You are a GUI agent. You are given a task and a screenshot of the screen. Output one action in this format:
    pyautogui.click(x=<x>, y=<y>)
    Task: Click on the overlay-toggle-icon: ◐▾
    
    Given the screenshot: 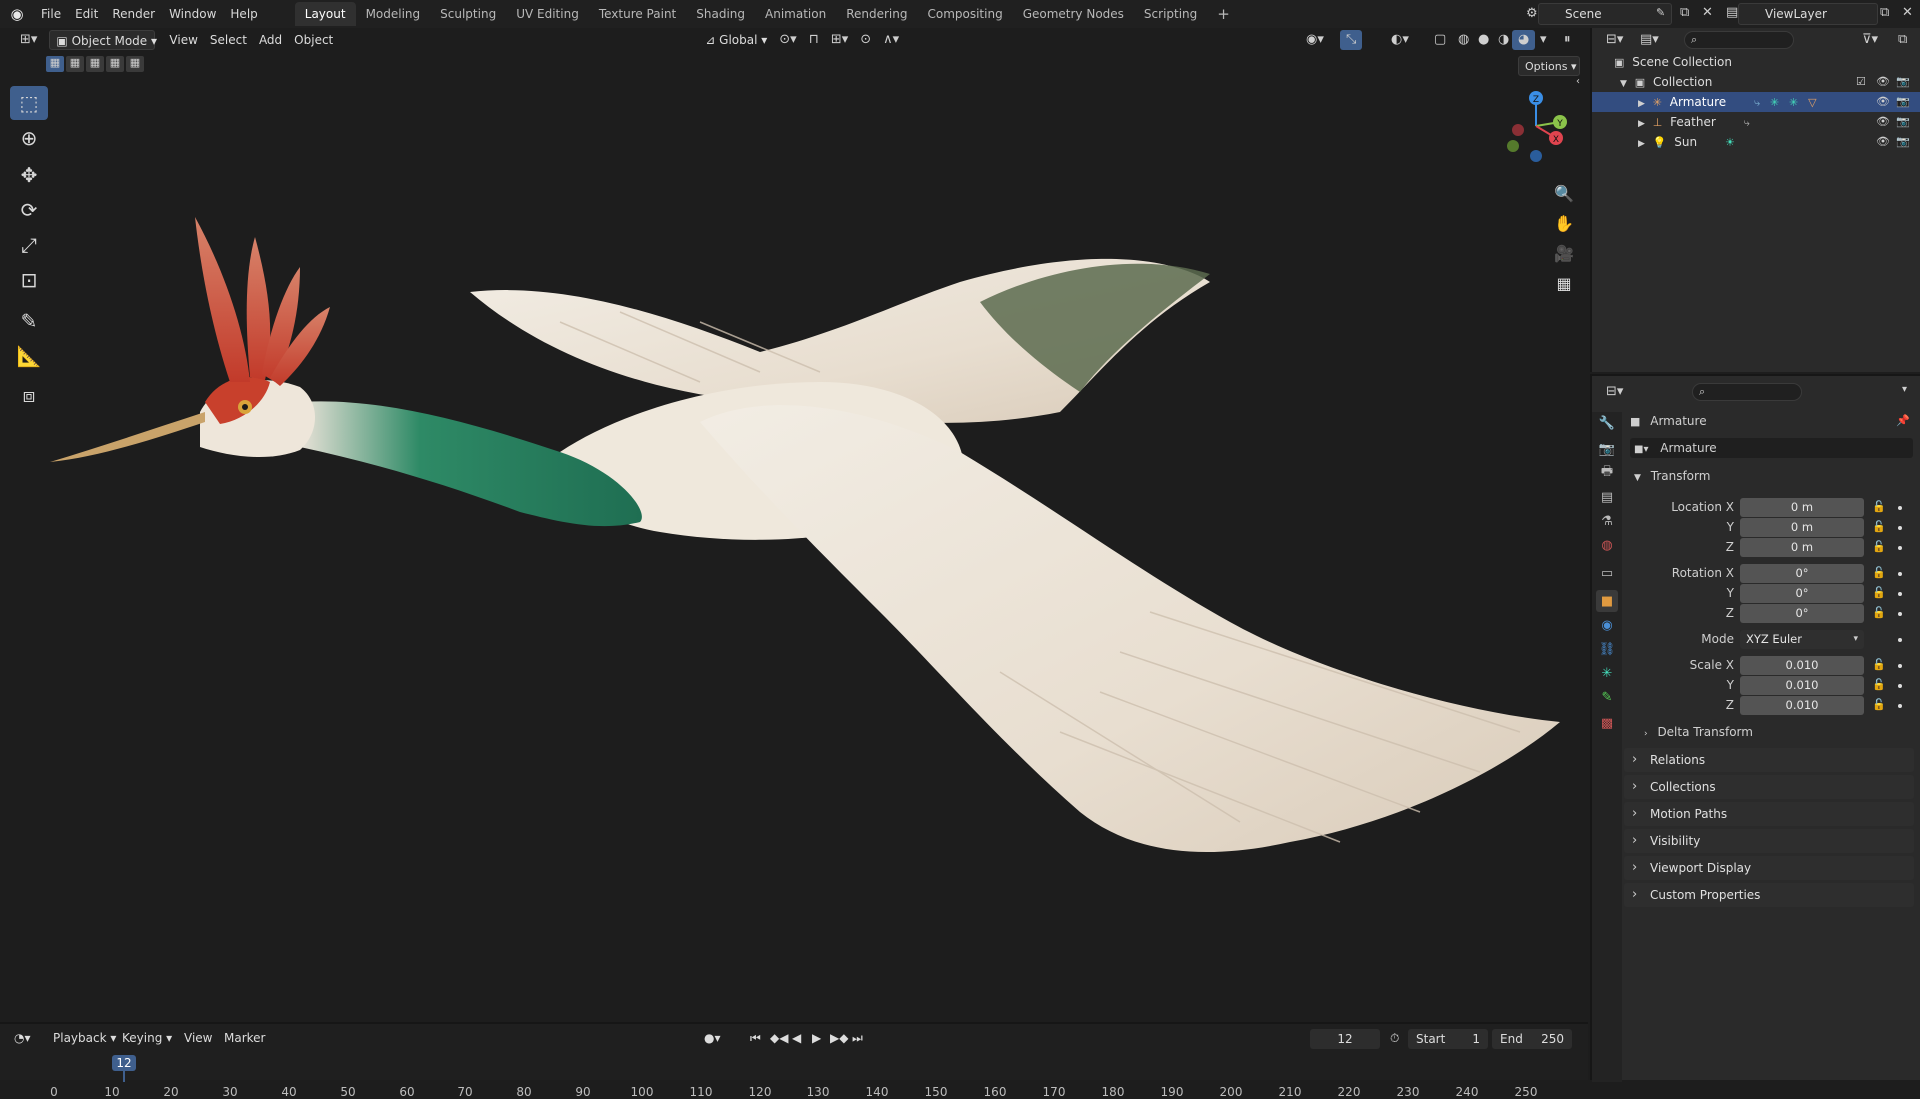 What is the action you would take?
    pyautogui.click(x=1400, y=40)
    